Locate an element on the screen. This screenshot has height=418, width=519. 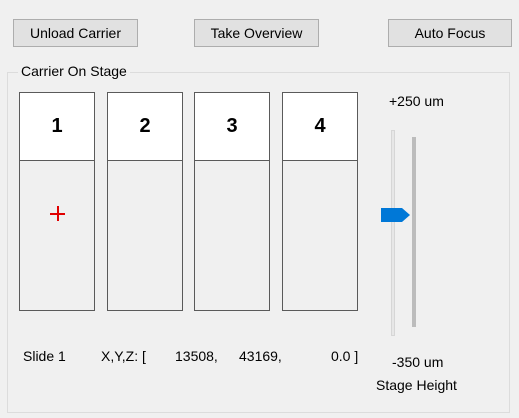
slot-number: 1 is located at coordinates (57, 127).